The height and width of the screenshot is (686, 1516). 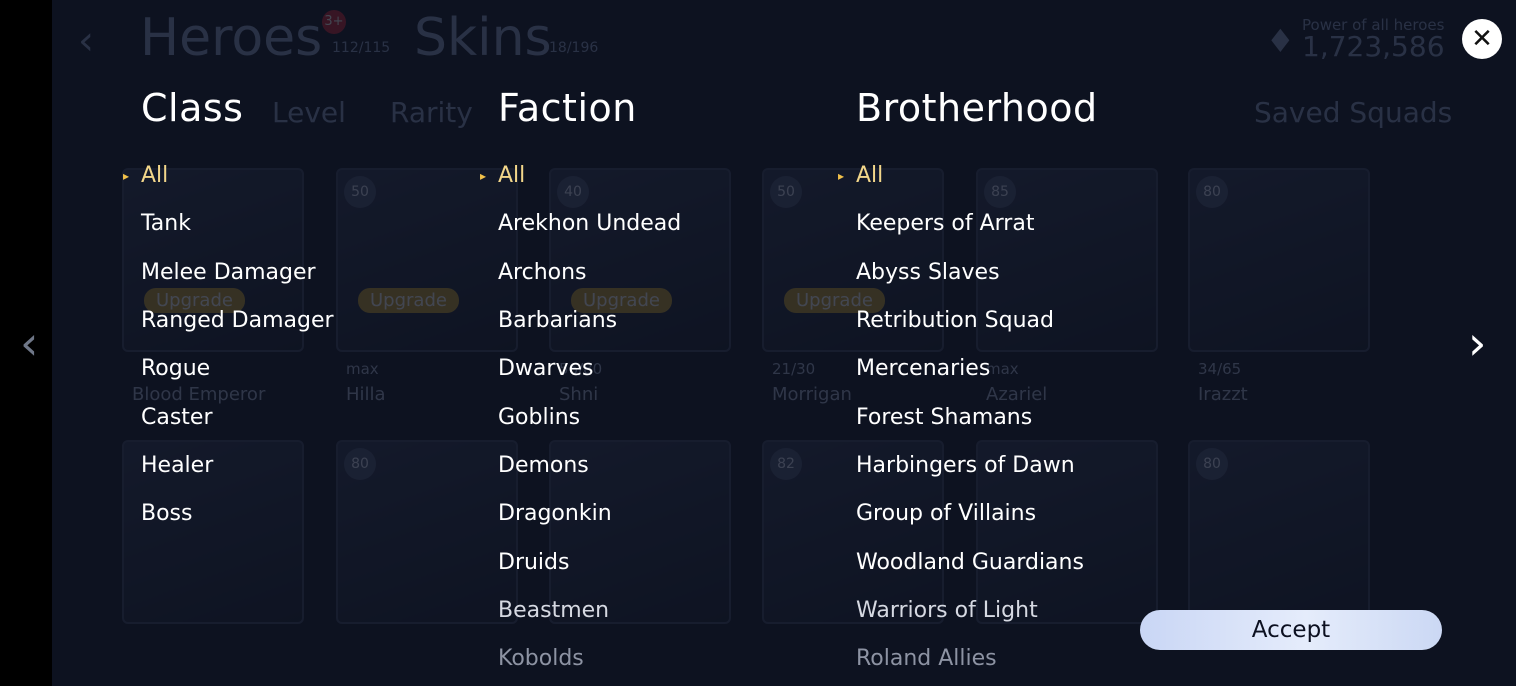 I want to click on brotherhood-option-harbingers-of-dawn: Harbingers of Dawn, so click(x=965, y=466).